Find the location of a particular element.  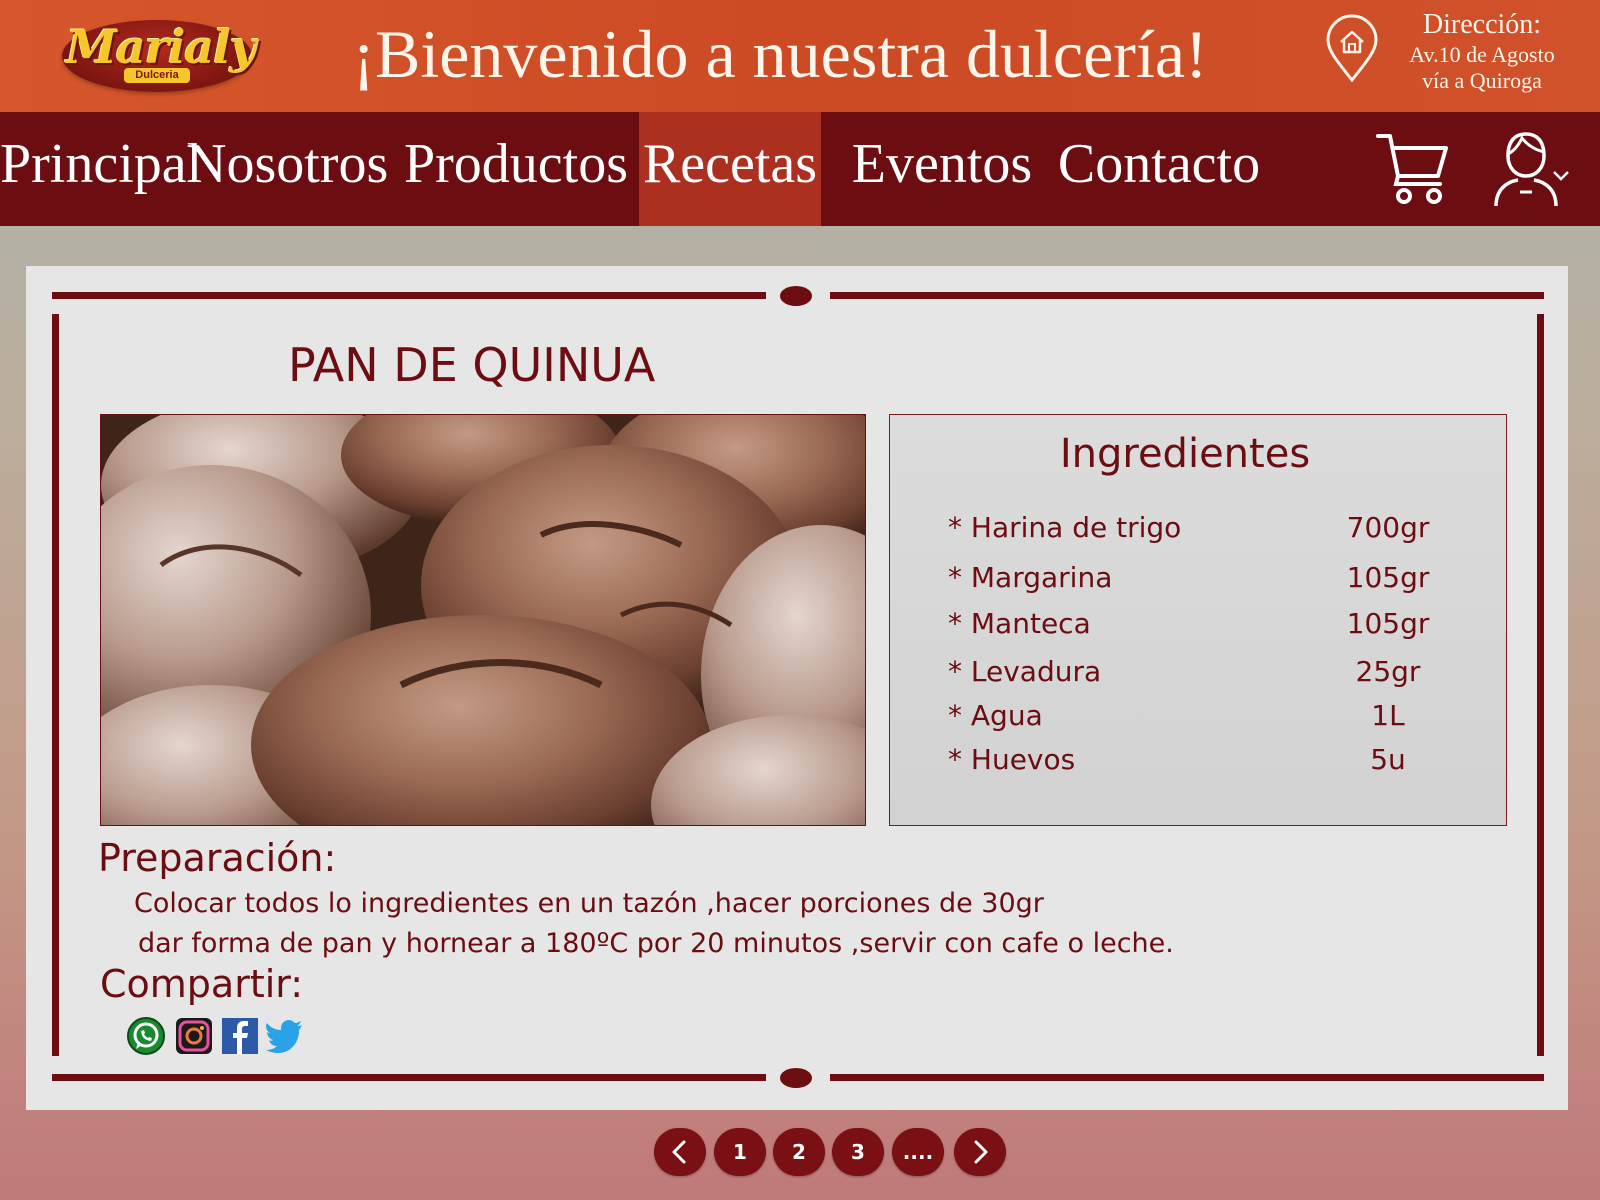

nav-item-principal: Principal is located at coordinates (101, 169).